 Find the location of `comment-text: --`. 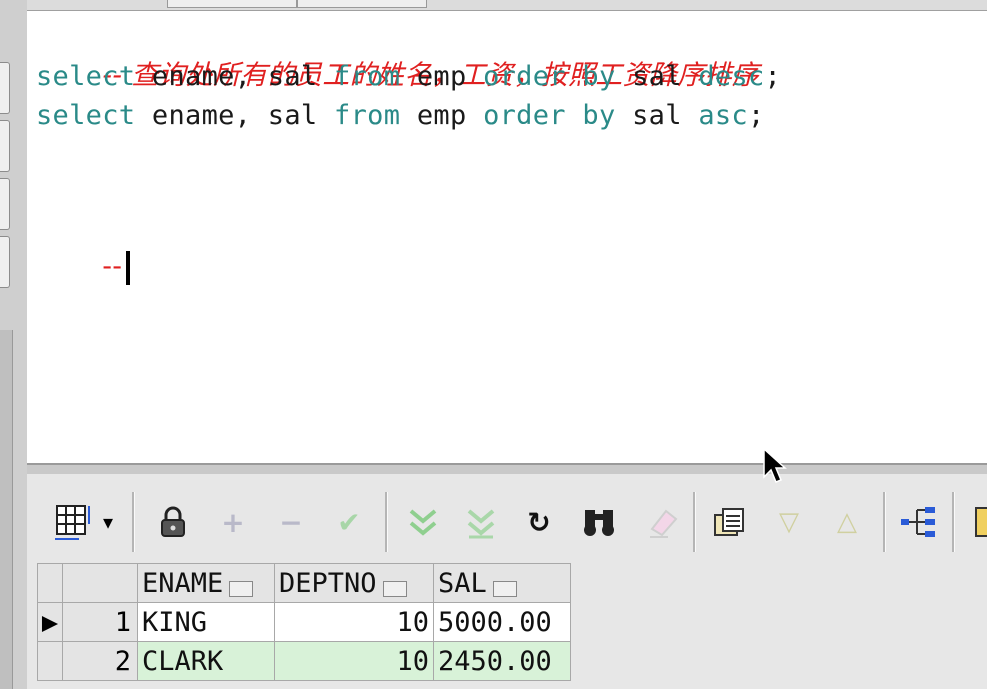

comment-text: -- is located at coordinates (112, 266).